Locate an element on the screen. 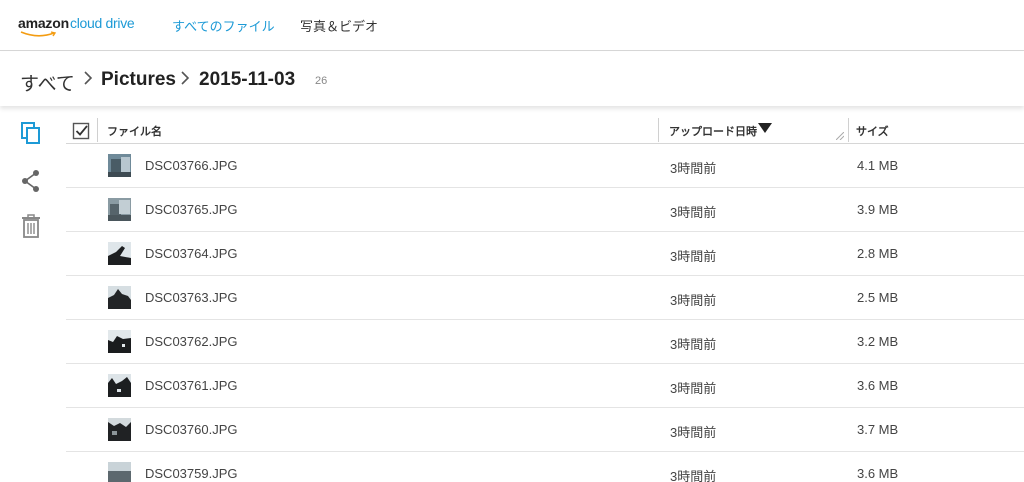 This screenshot has width=1024, height=482. amazon-cloud-drive-logo: amazon cloud drive is located at coordinates (83, 26).